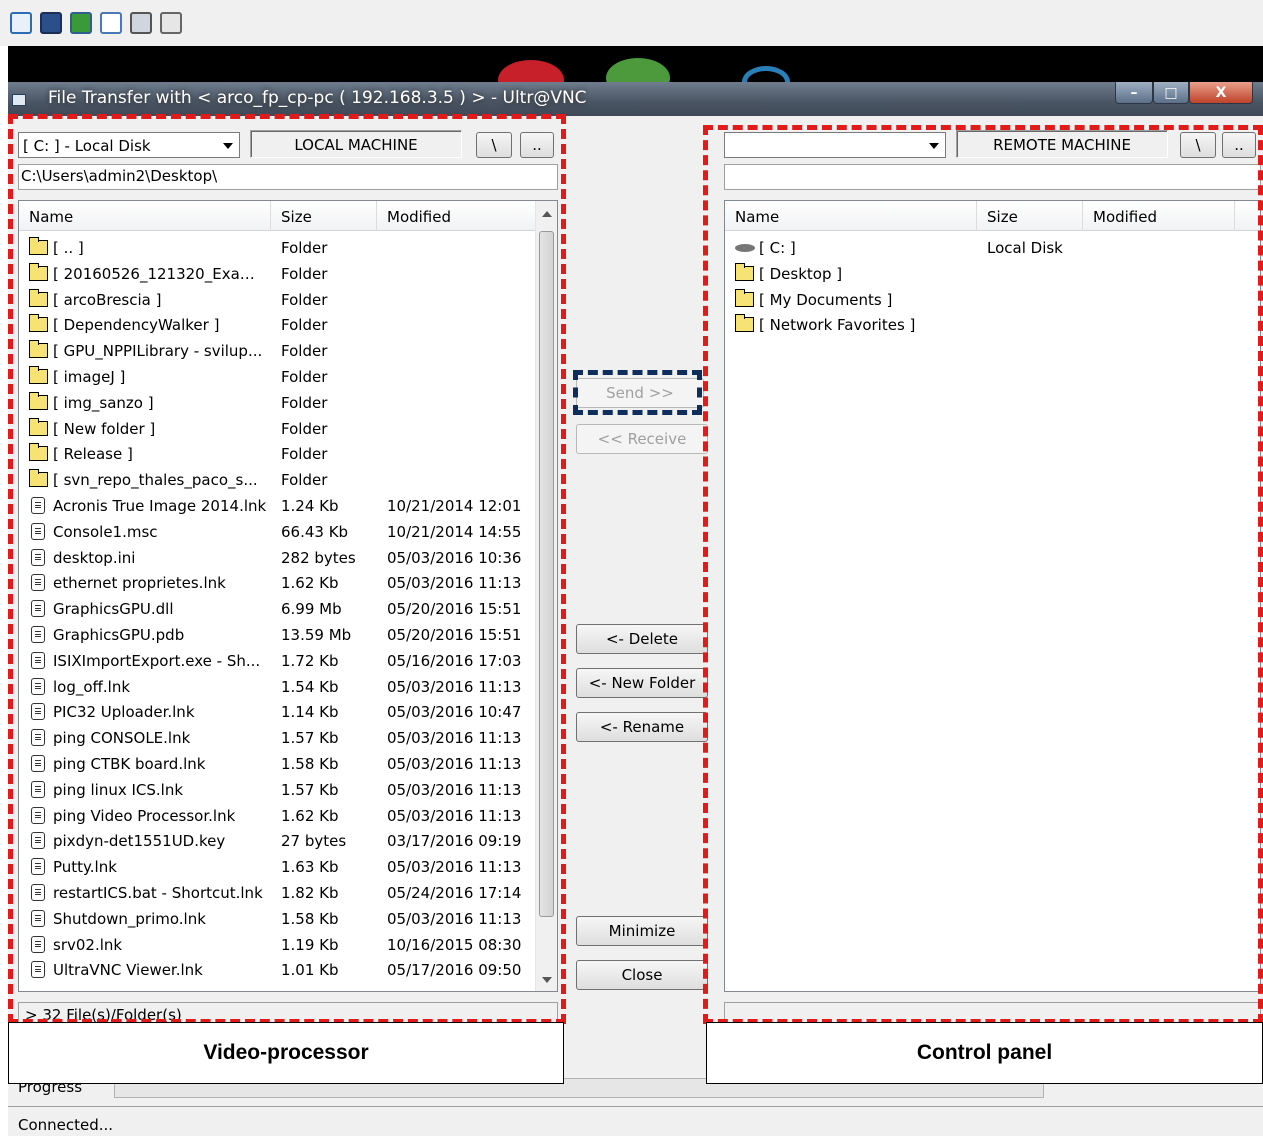  What do you see at coordinates (277, 945) in the screenshot?
I see `list-item: srv02.lnk 1.19 Kb 10/16/2015 08:30` at bounding box center [277, 945].